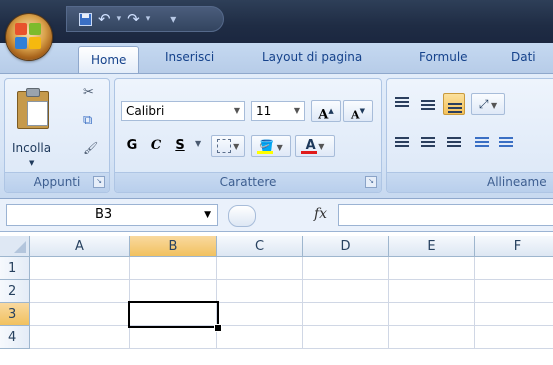 The image size is (553, 365). I want to click on font-size-combo: 11 ▼, so click(278, 111).